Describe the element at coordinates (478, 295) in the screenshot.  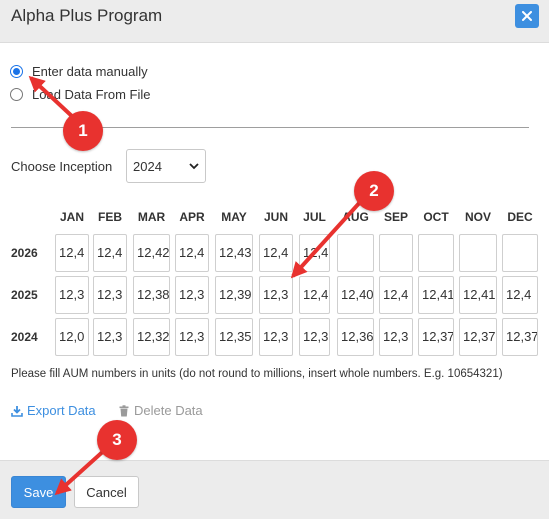
I see `aum-input-2025-nov: 12,41` at that location.